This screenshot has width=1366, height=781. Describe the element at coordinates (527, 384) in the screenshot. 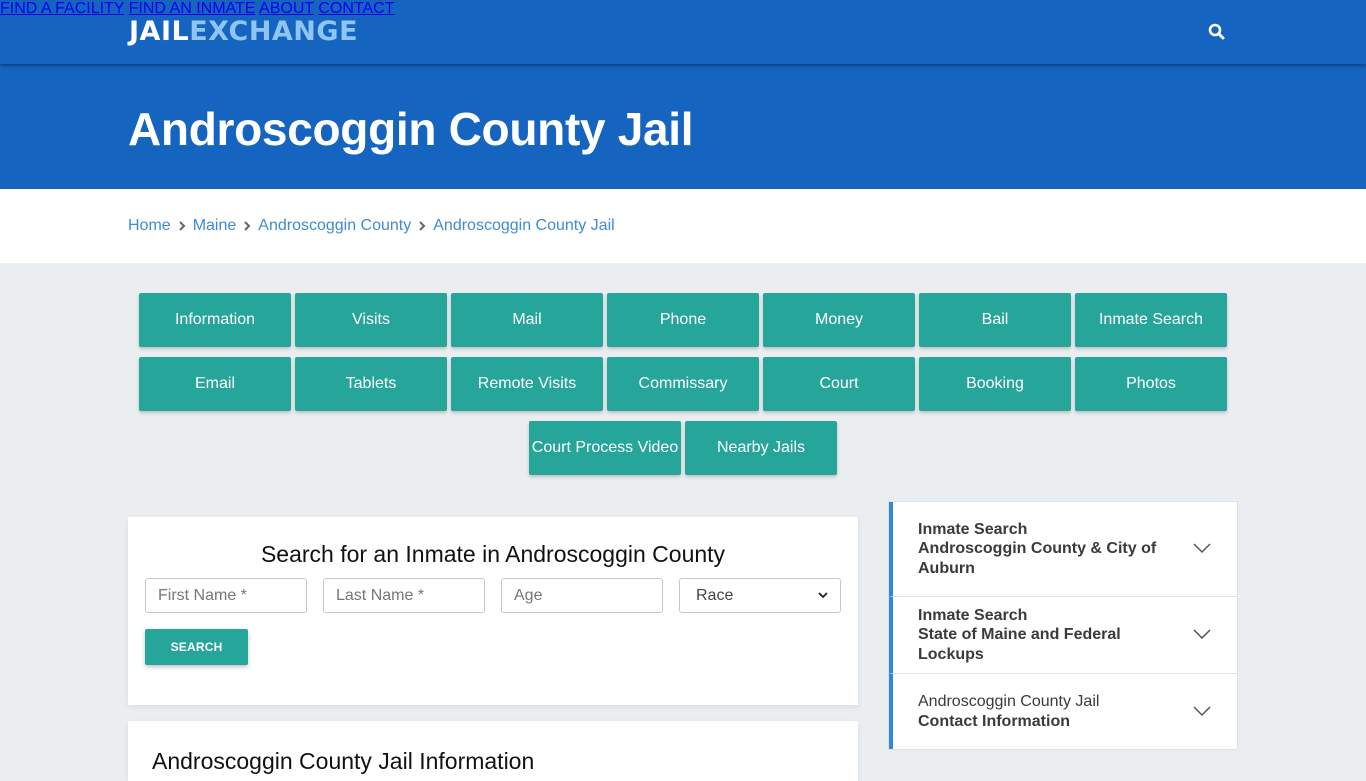

I see `topic-button-remote-visits: Remote Visits` at that location.